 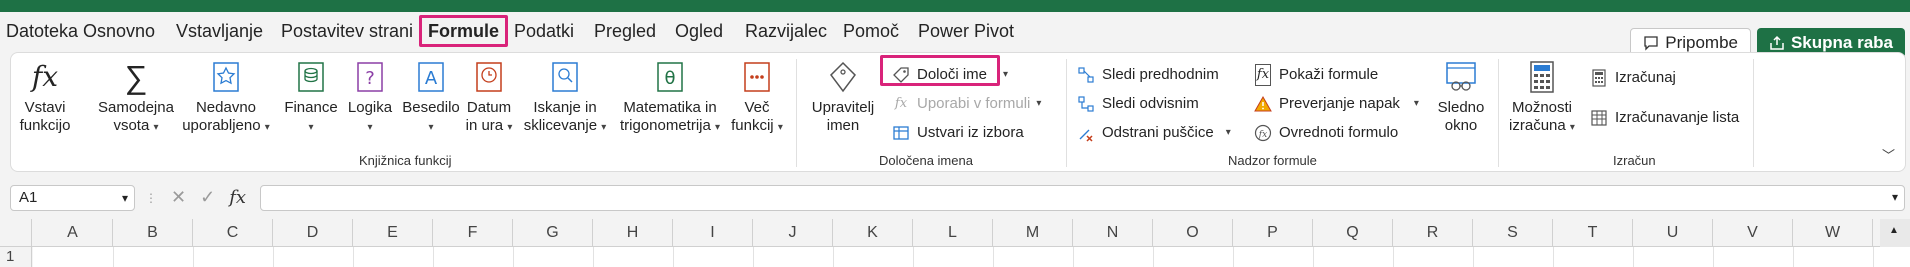 I want to click on column-header: P, so click(x=1273, y=233).